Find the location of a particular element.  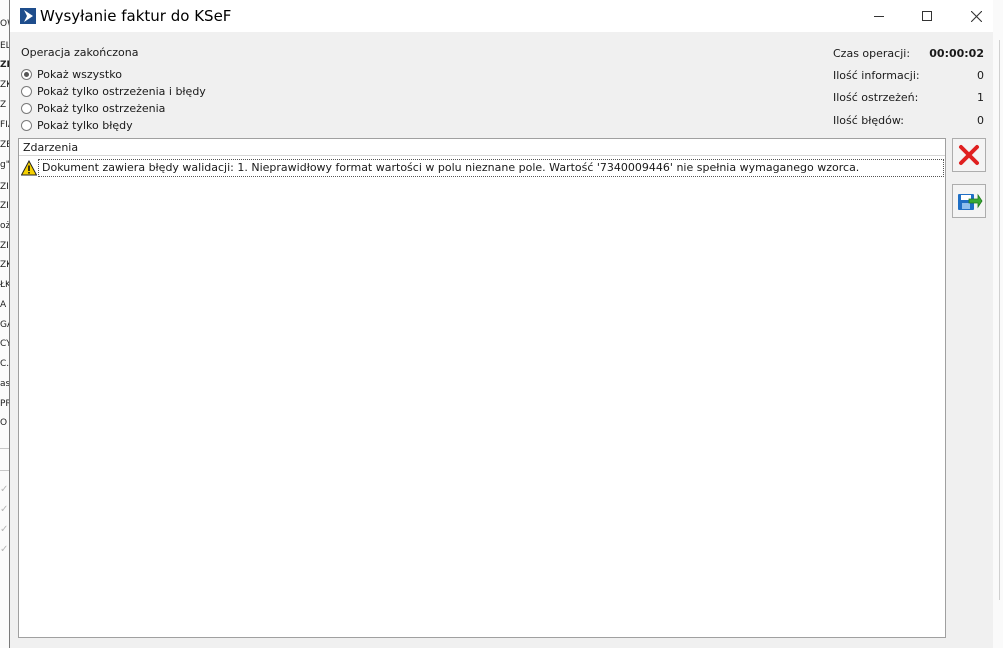

app-logo-icon is located at coordinates (28, 16).